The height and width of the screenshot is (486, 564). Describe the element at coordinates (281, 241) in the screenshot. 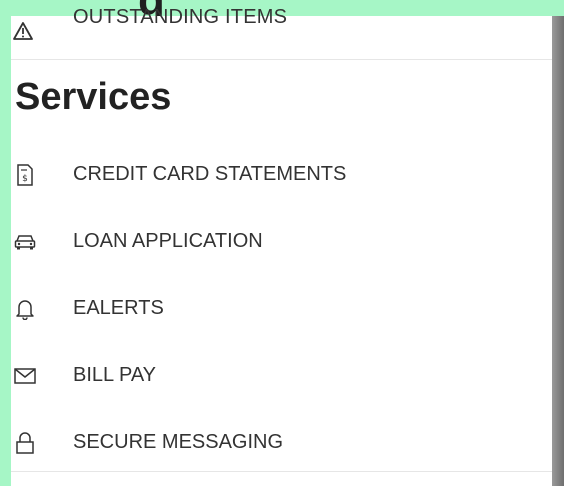

I see `menu-item-loan-application: LOAN APPLICATION` at that location.